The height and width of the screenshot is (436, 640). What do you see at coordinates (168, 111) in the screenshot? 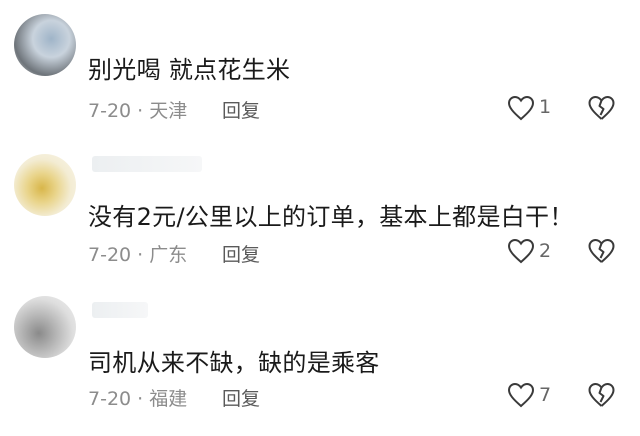
I see `comment-location: 天津` at bounding box center [168, 111].